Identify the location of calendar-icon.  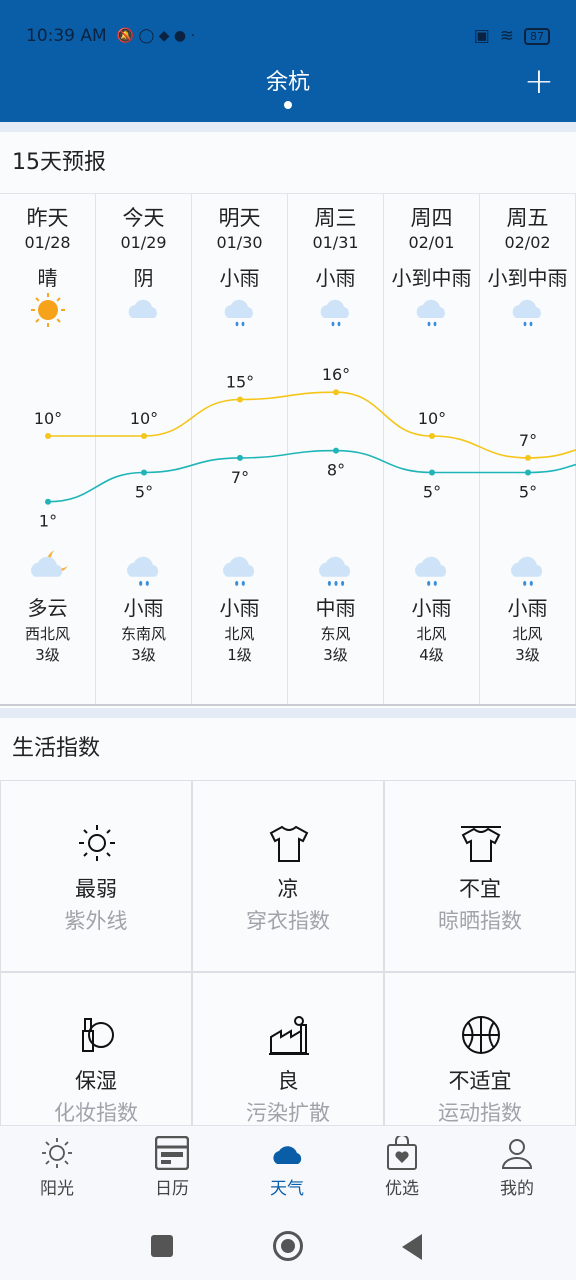
(172, 1153).